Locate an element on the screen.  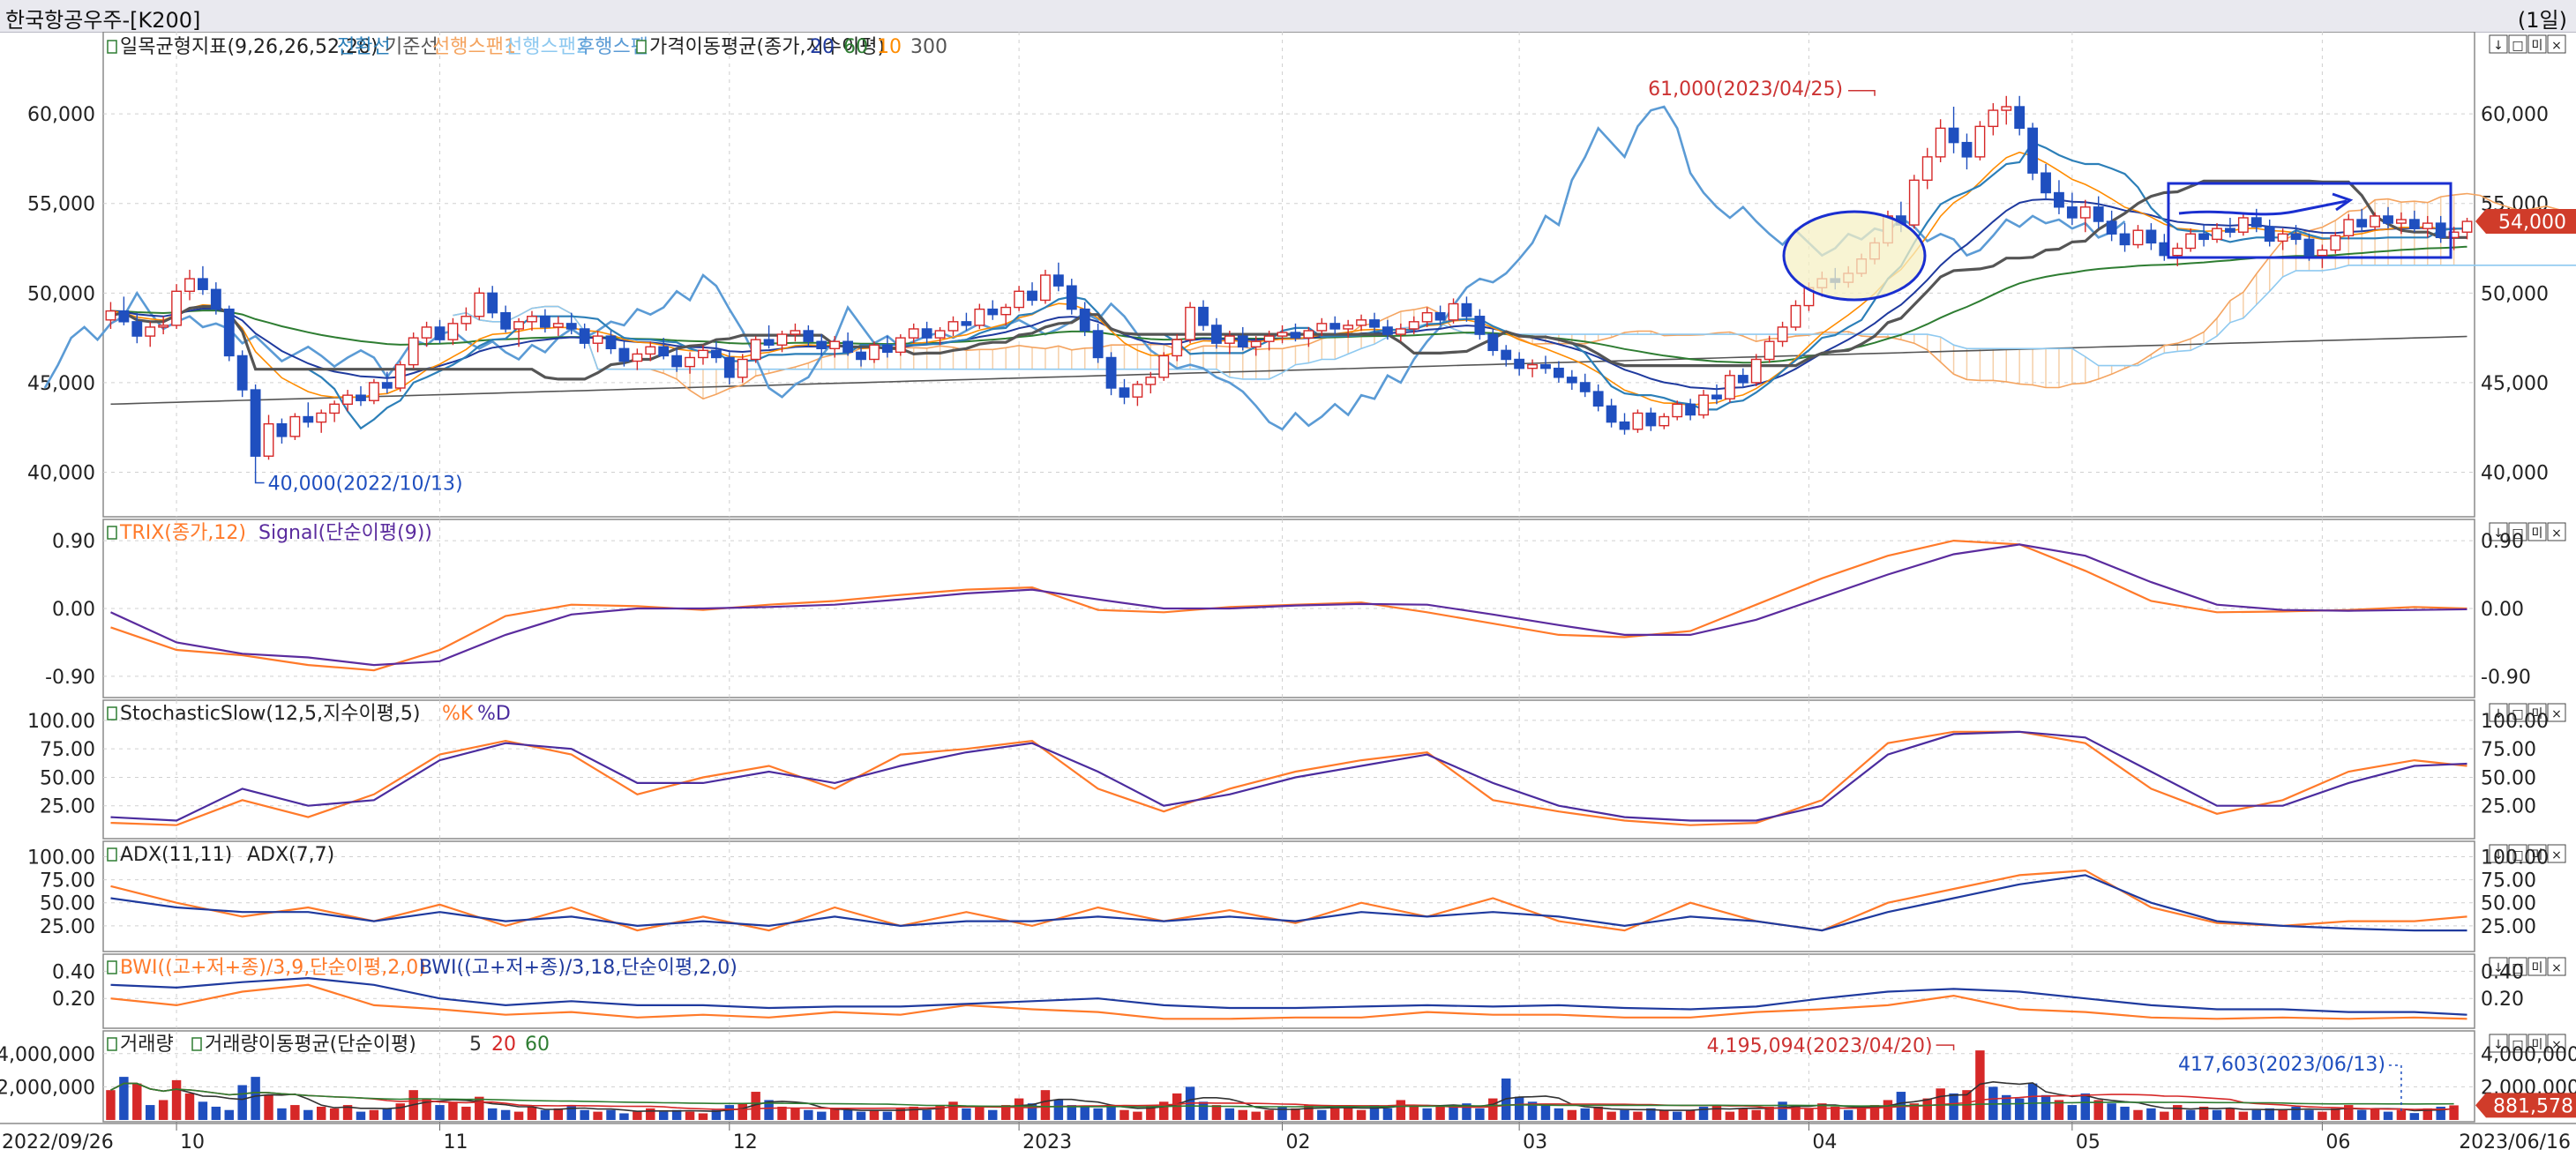
title-bar: 한국항공우주-[K200] (1일) is located at coordinates (1288, 16).